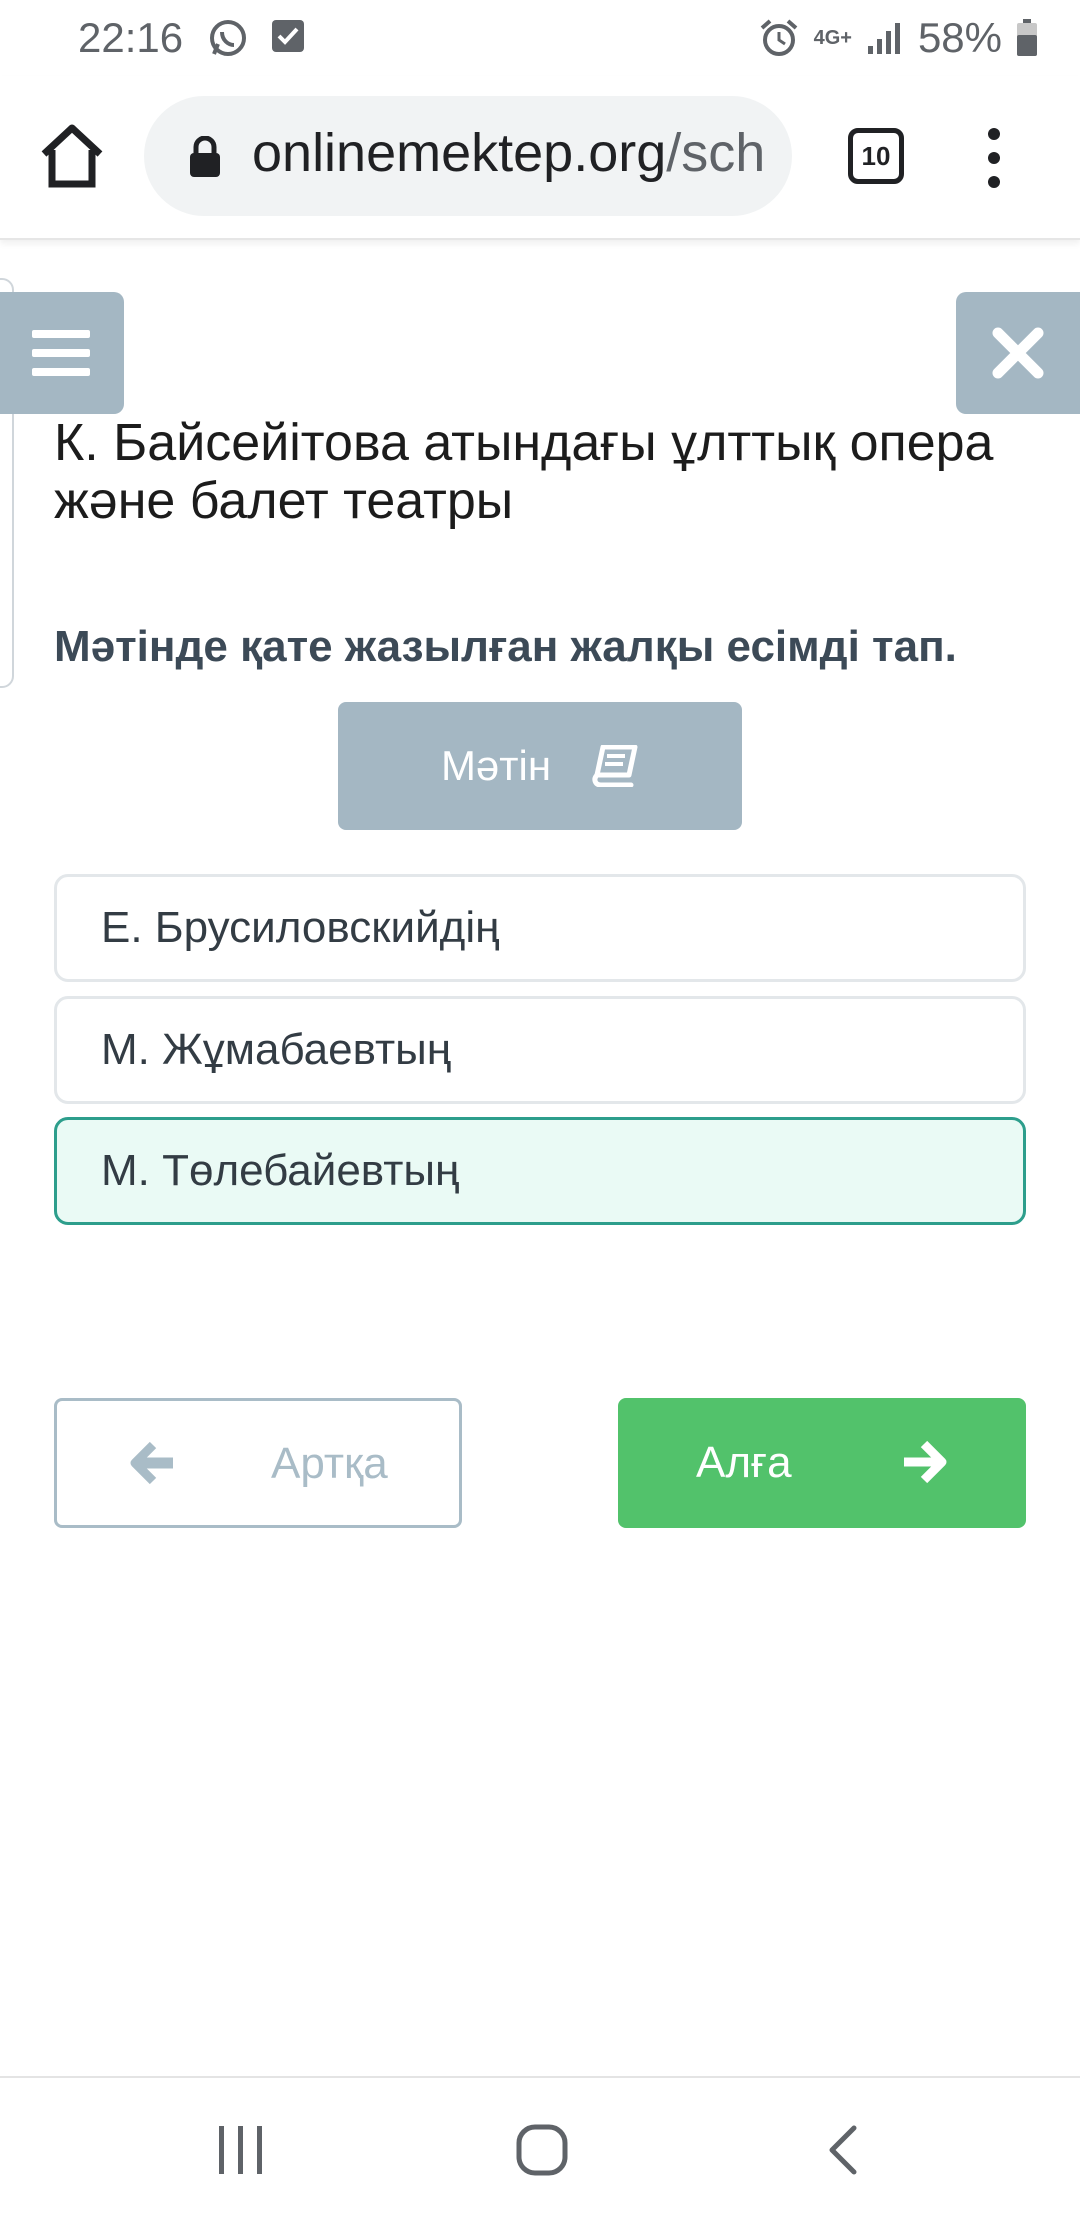  I want to click on nav-home-icon, so click(542, 2150).